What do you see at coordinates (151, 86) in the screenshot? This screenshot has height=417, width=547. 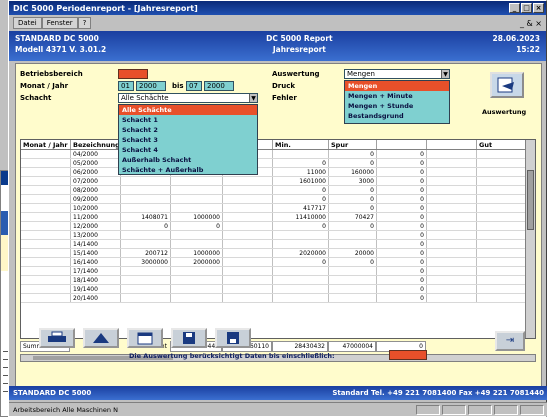 I see `jahr-von-field: 2000` at bounding box center [151, 86].